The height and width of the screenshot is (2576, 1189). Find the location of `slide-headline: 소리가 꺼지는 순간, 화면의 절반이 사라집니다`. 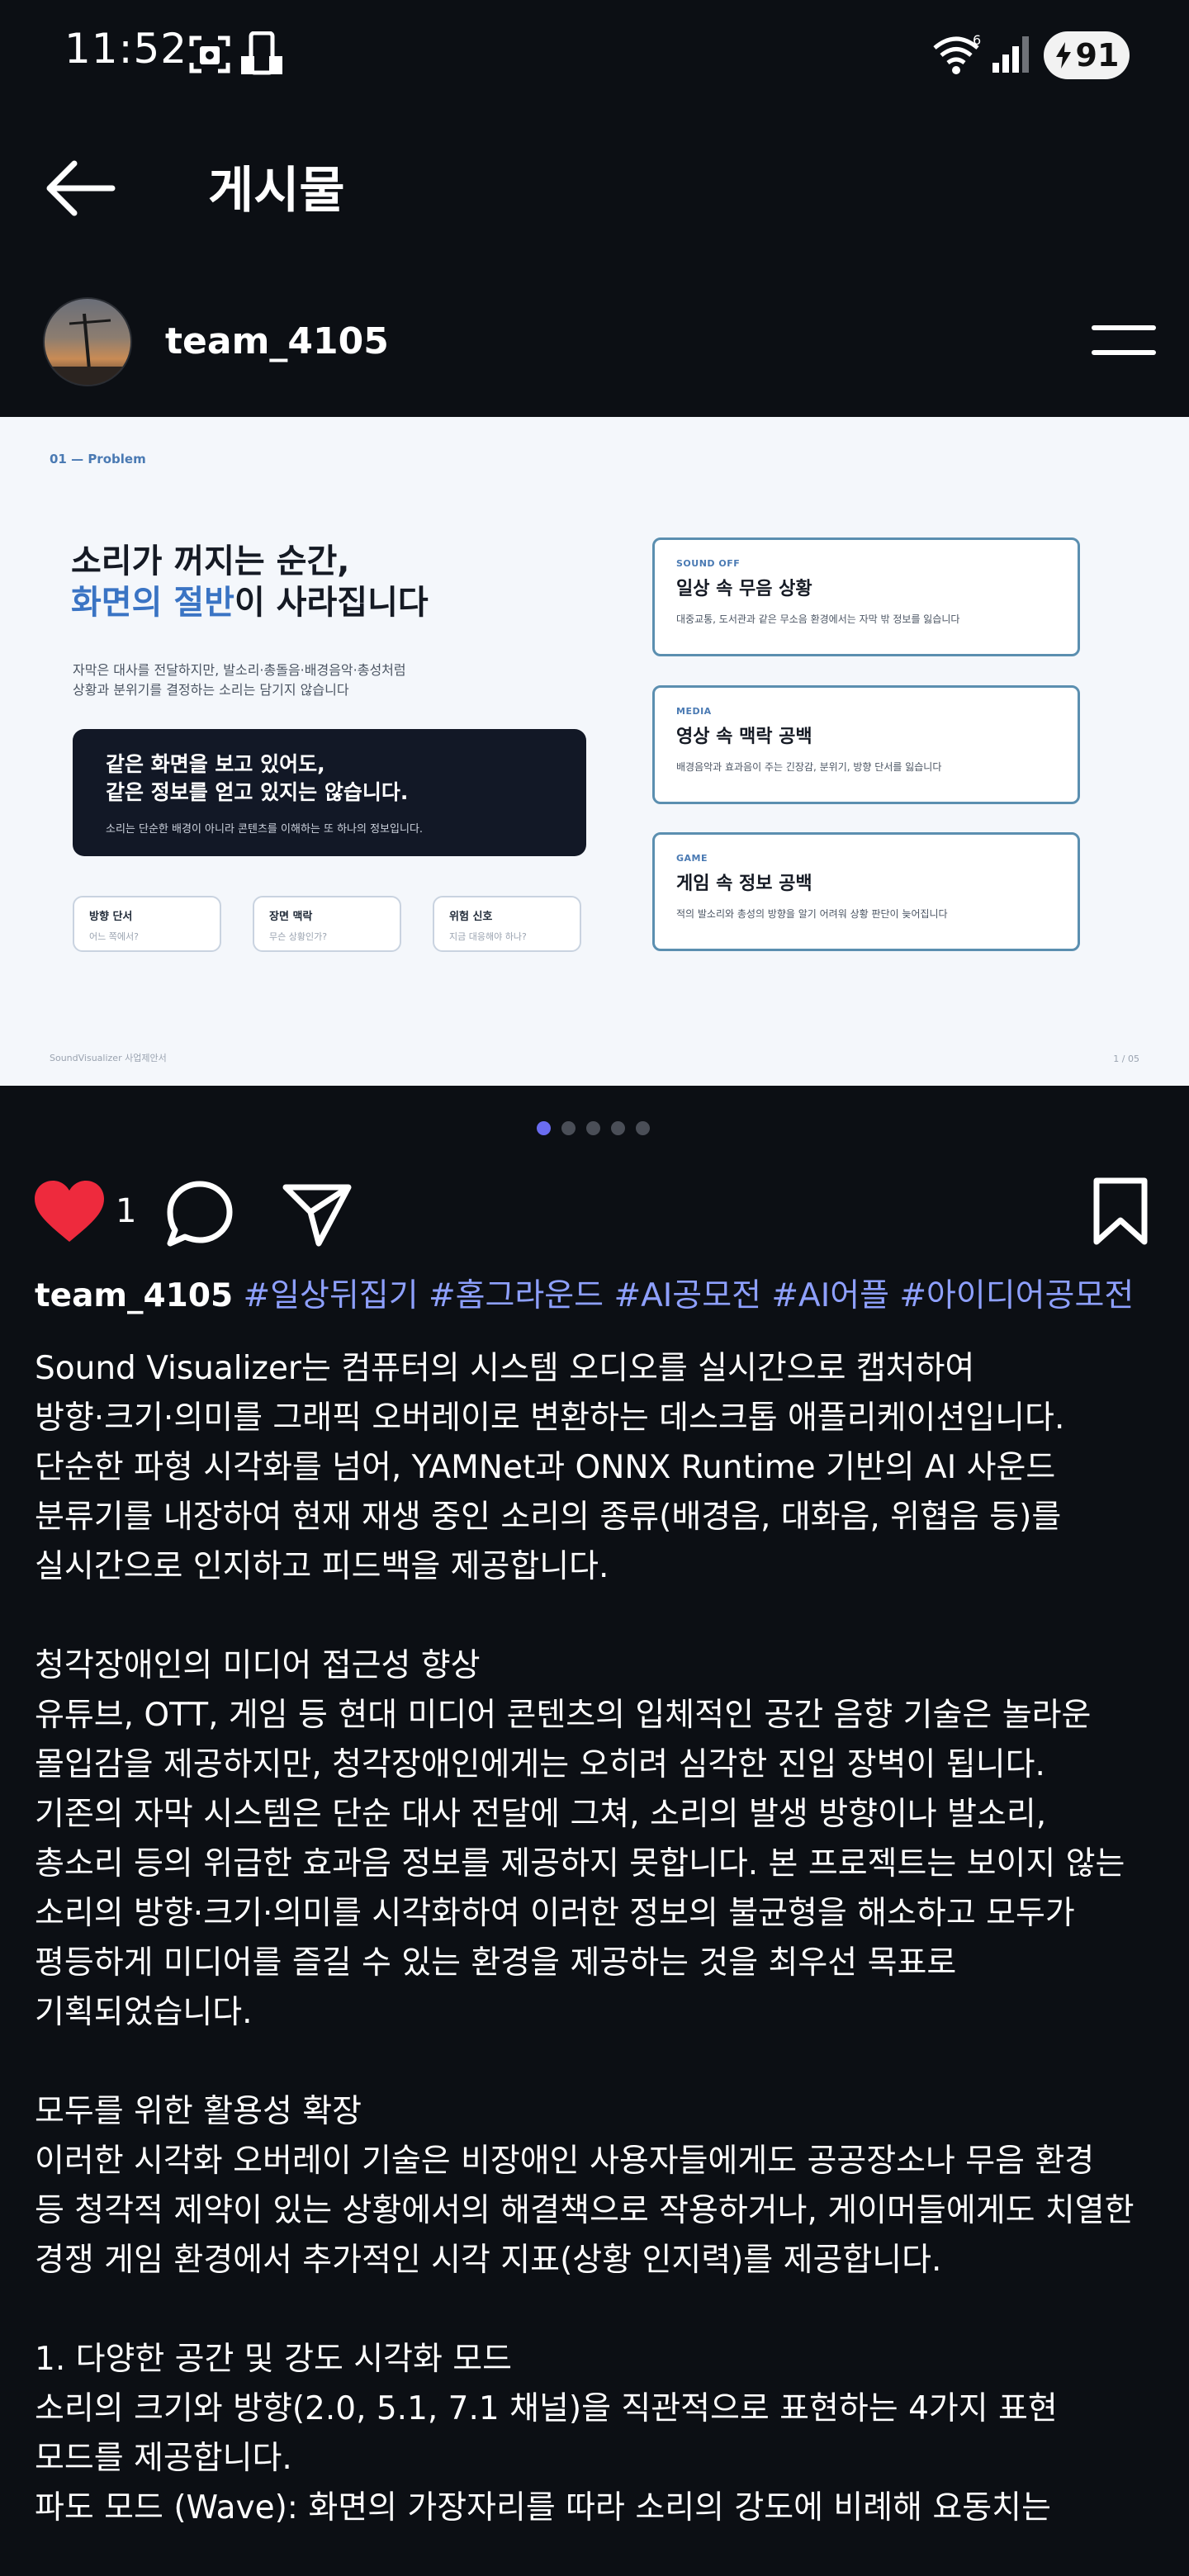

slide-headline: 소리가 꺼지는 순간, 화면의 절반이 사라집니다 is located at coordinates (250, 582).